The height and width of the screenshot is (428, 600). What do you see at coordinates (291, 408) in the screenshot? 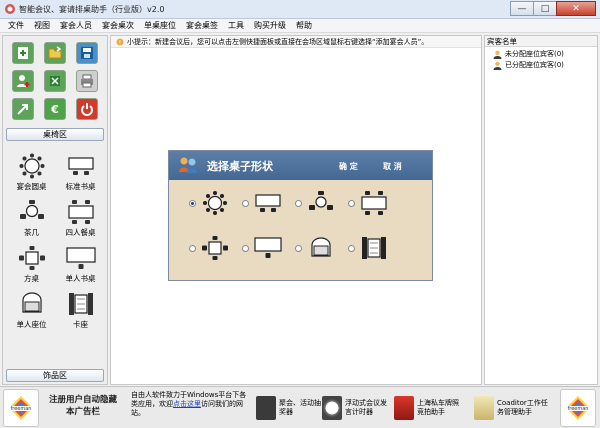
I see `ad-product-lottery: 聚会、活动抽奖器` at bounding box center [291, 408].